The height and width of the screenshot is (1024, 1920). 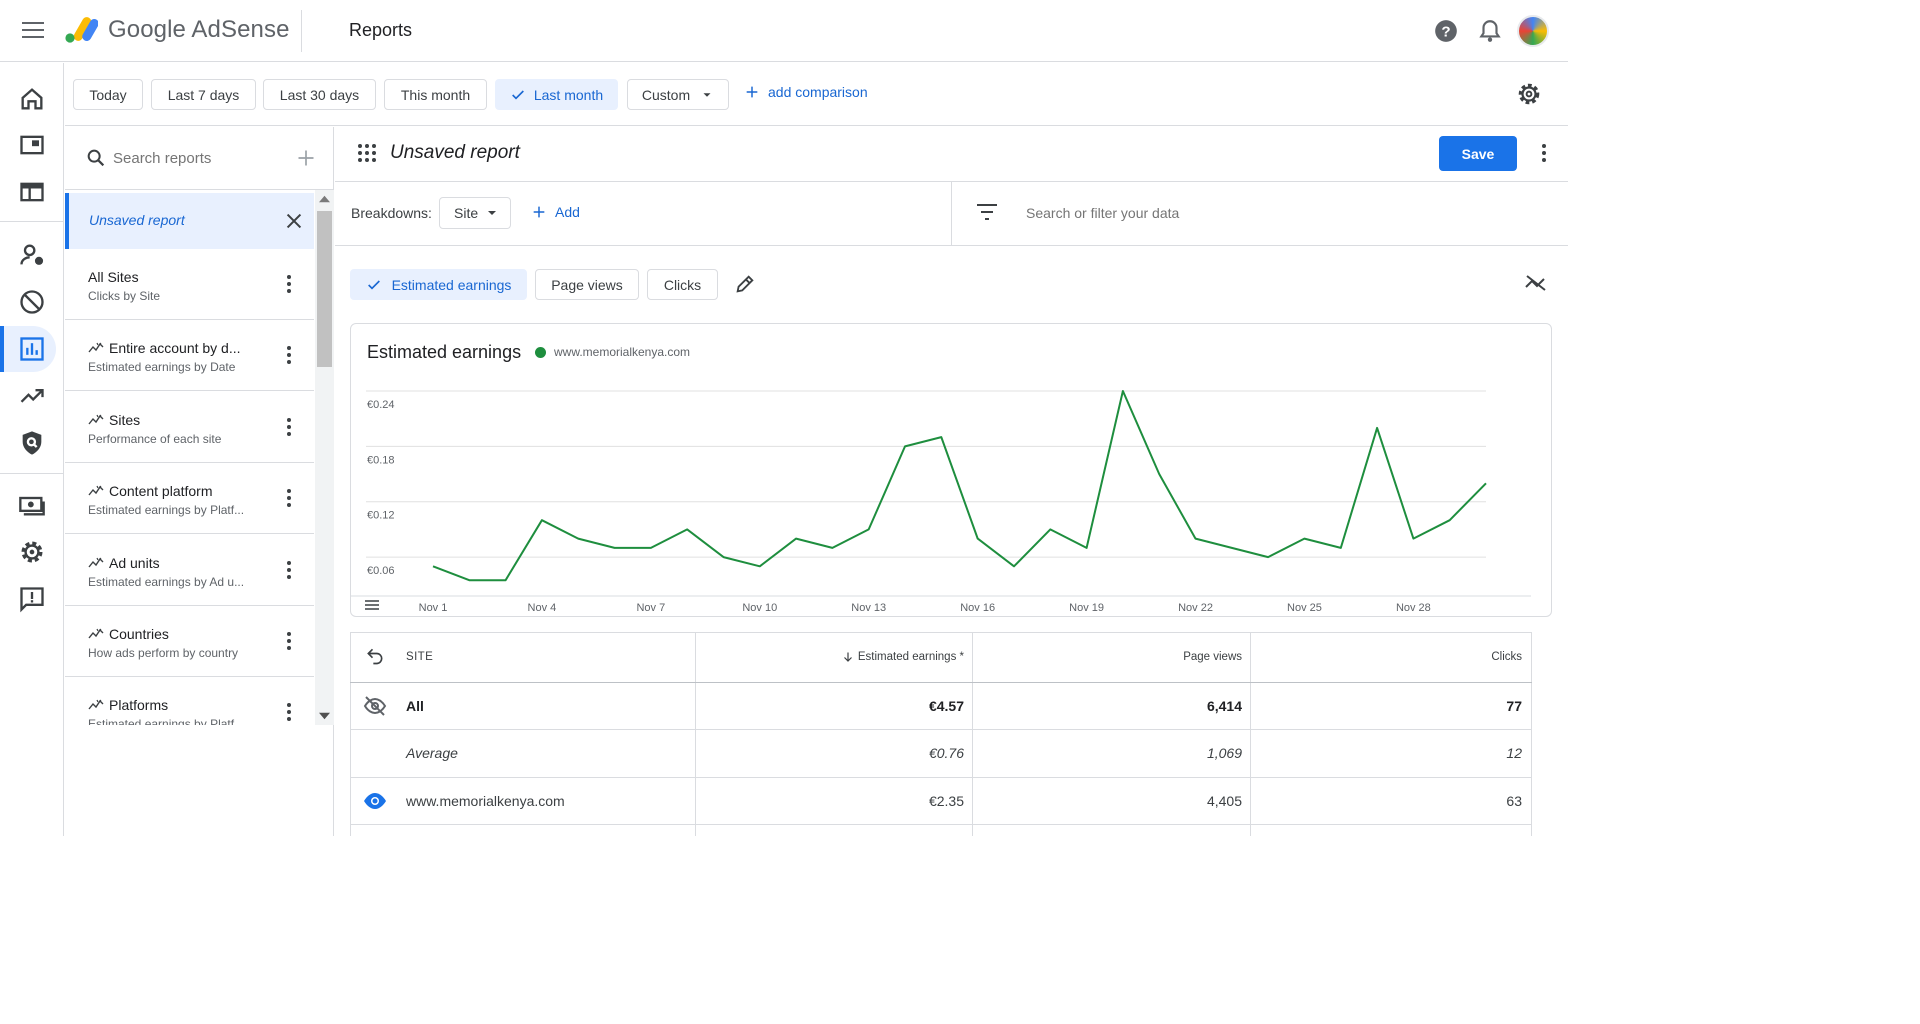 What do you see at coordinates (128, 705) in the screenshot?
I see `report-item-title-row: Platforms` at bounding box center [128, 705].